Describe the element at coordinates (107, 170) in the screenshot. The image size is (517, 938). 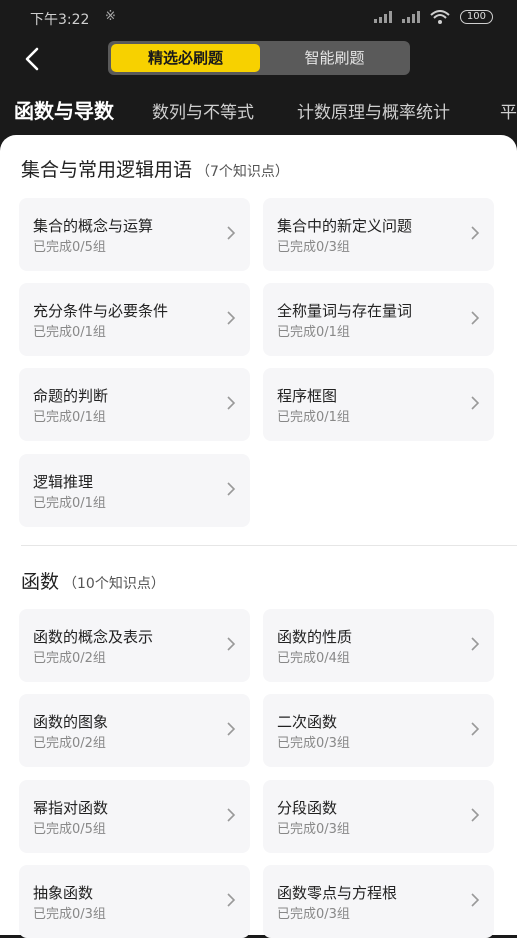
I see `section-name: 集合与常用逻辑用语` at that location.